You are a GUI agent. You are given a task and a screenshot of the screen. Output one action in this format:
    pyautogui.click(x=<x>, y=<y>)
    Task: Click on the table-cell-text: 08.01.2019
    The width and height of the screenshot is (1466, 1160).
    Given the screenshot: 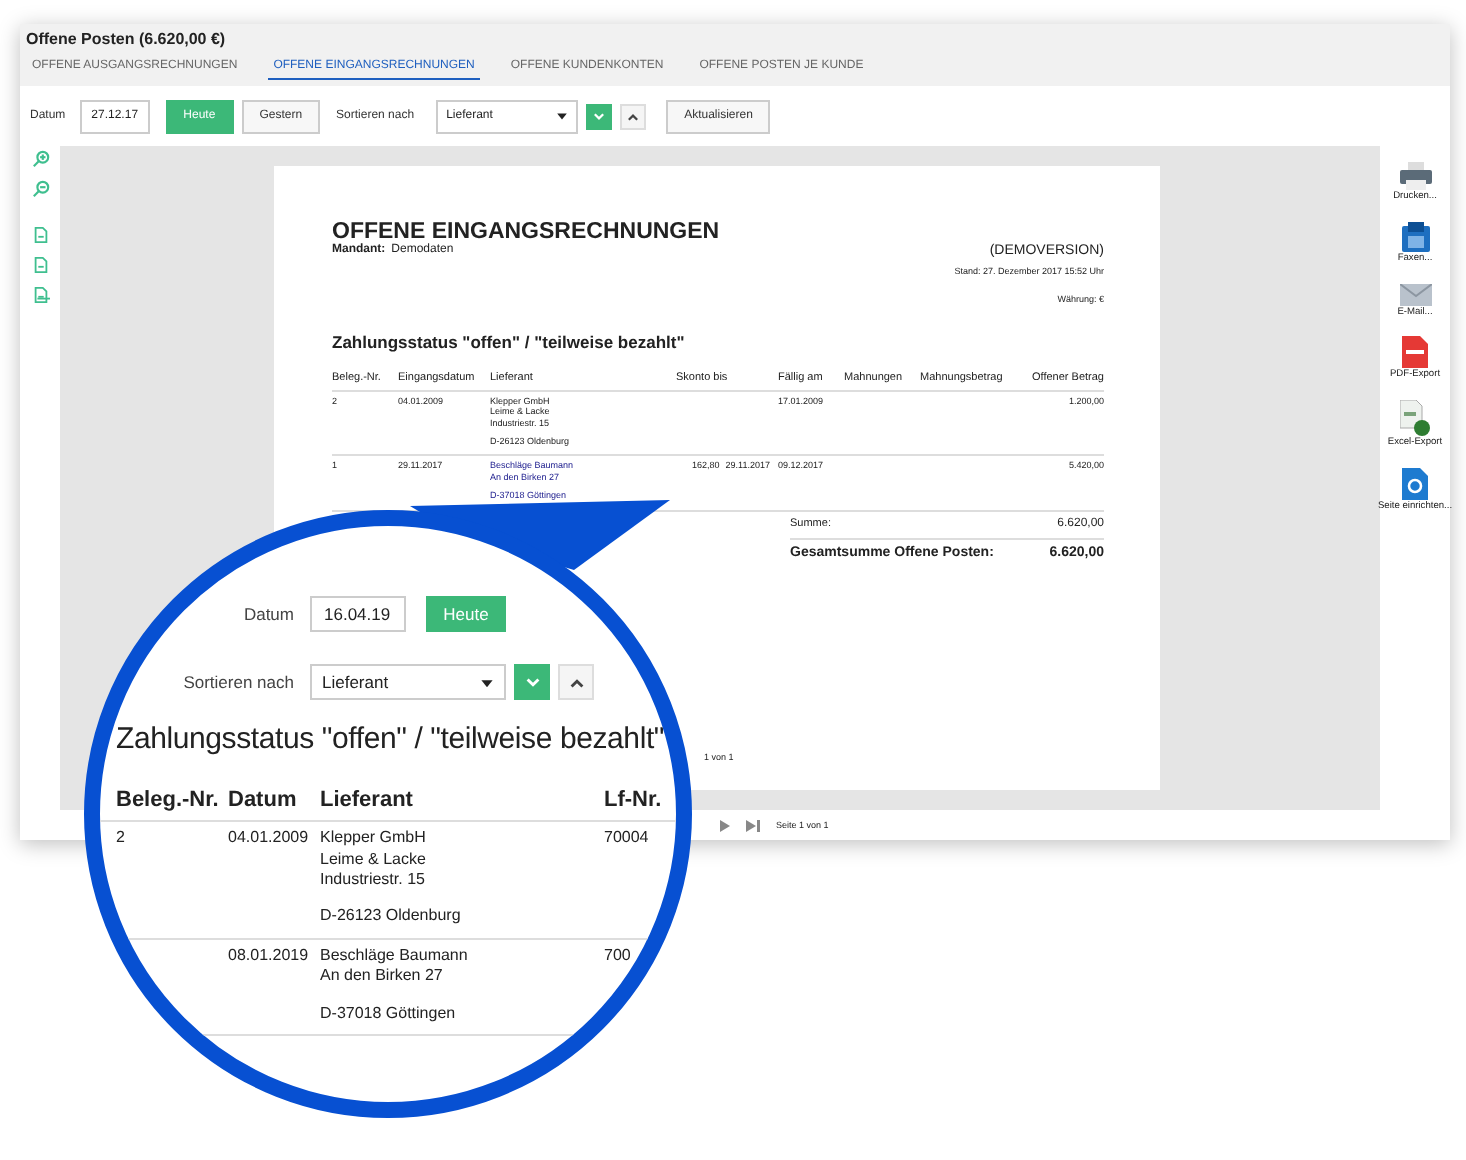 What is the action you would take?
    pyautogui.click(x=269, y=956)
    